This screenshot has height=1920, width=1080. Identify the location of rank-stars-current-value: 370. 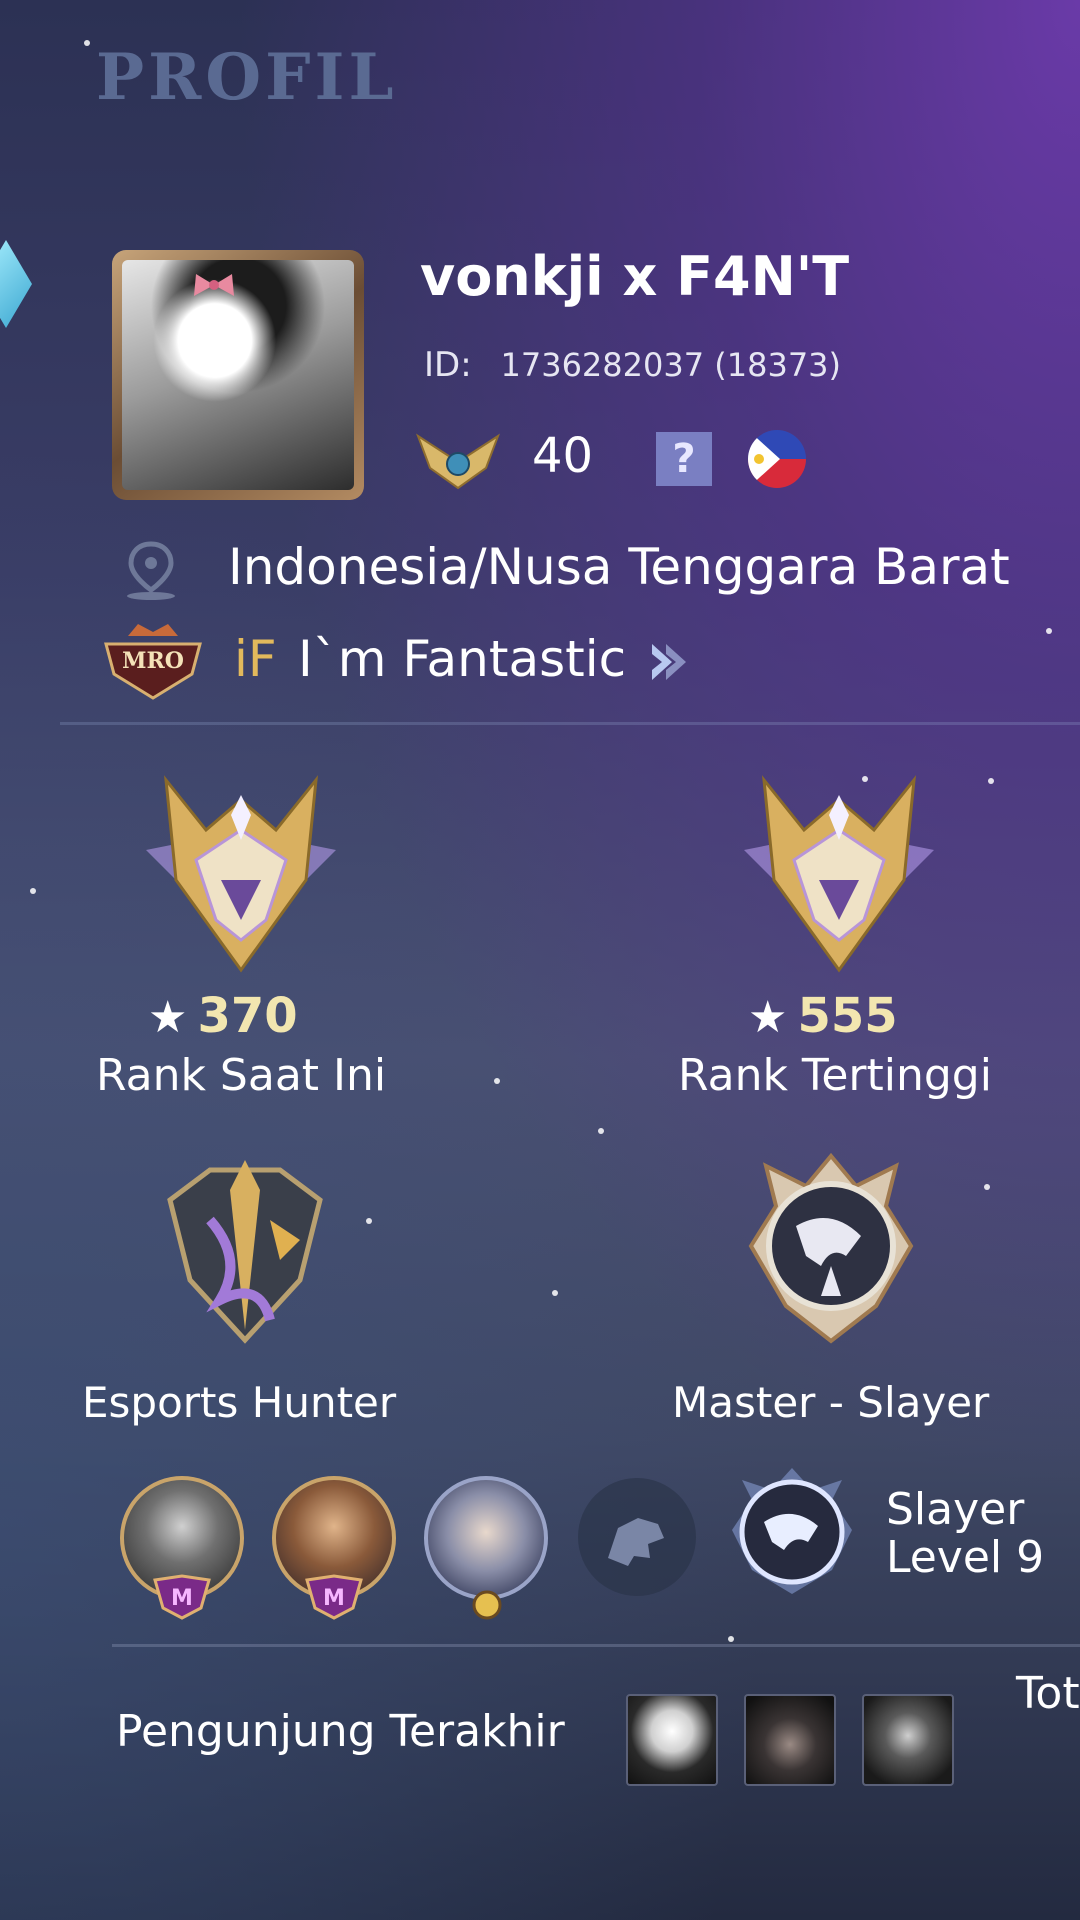
(247, 1016).